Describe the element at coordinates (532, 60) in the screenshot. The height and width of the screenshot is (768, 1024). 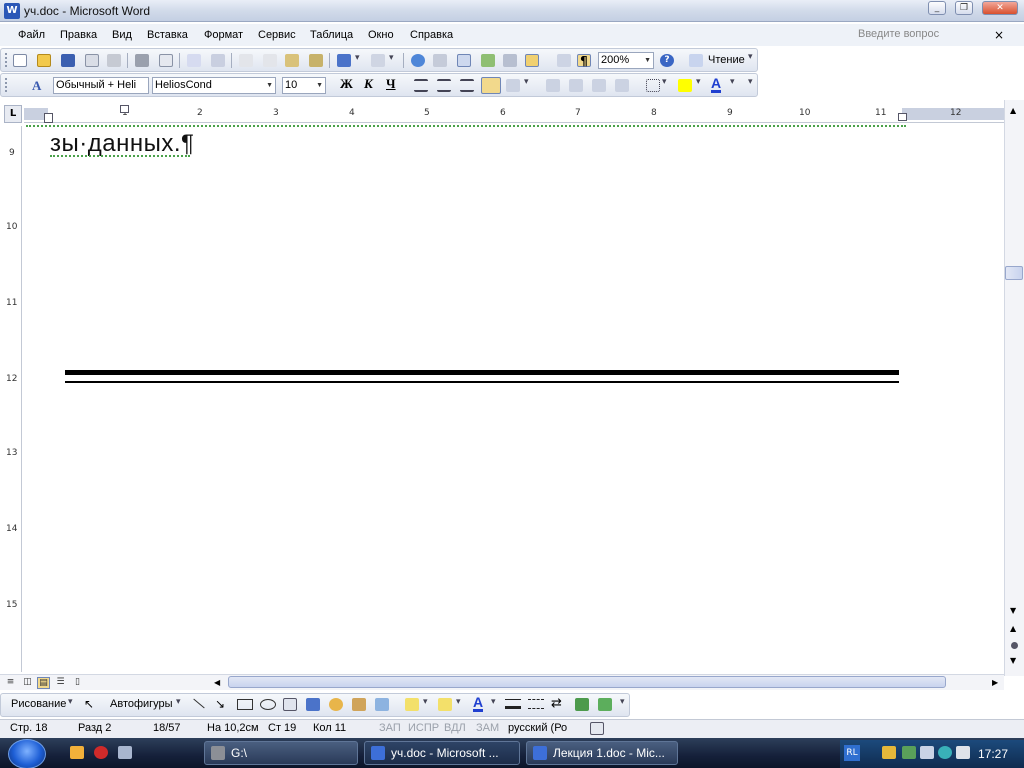
I see `drawing-icon` at that location.